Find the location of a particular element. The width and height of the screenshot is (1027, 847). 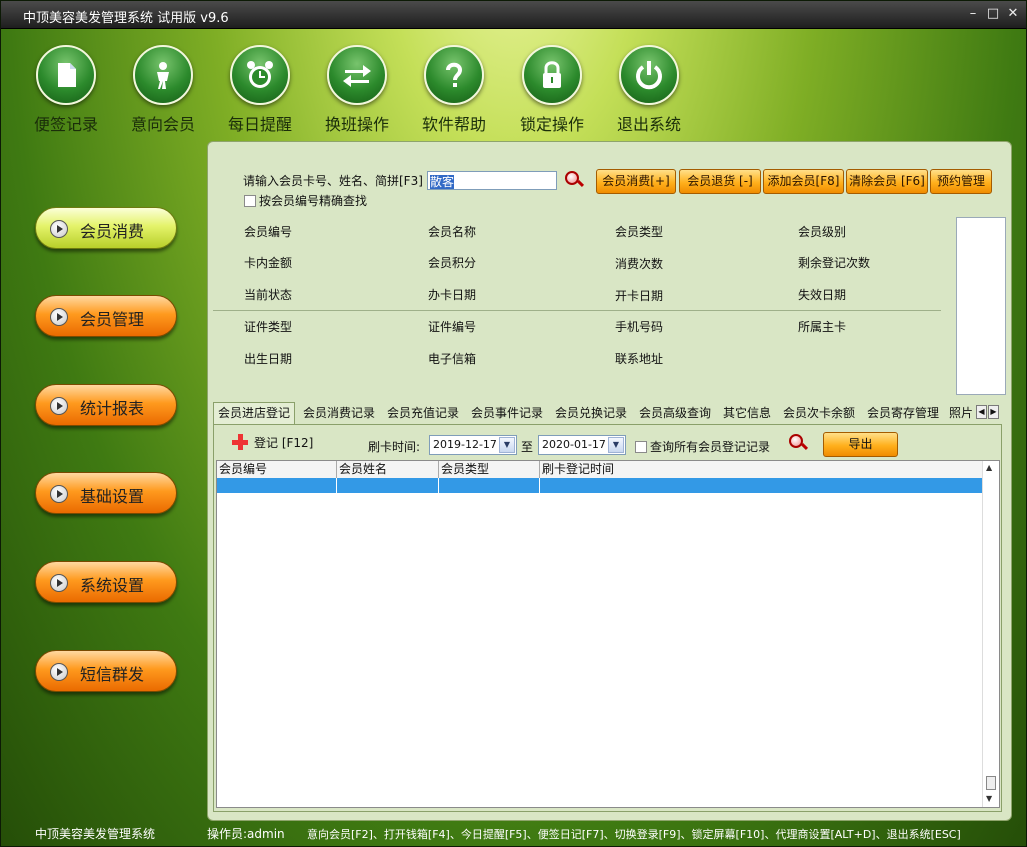

exact-search-checkbox: 按会员编号精确查找 is located at coordinates (305, 200).